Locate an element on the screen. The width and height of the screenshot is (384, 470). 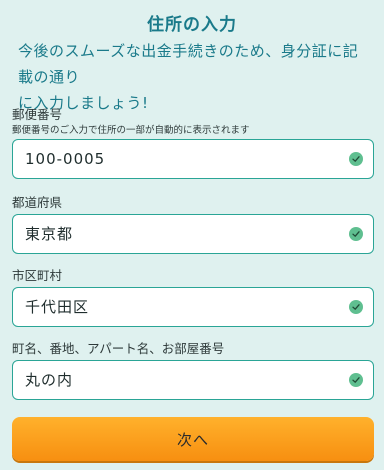
postal-code-value: 100-0005 is located at coordinates (65, 159).